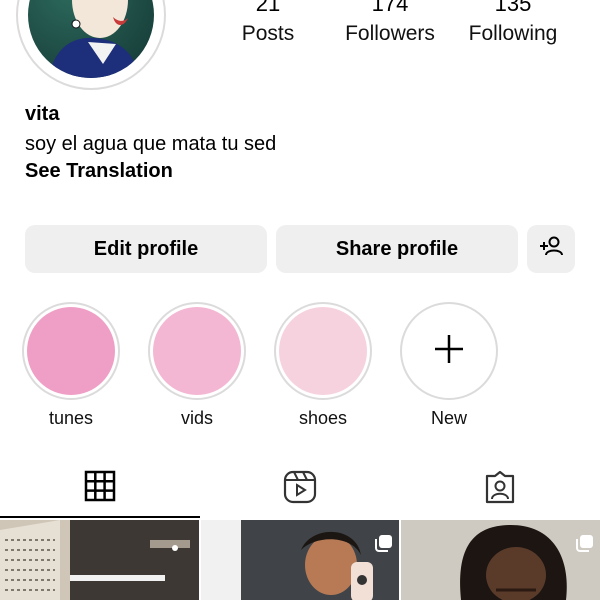 The width and height of the screenshot is (600, 600). Describe the element at coordinates (146, 249) in the screenshot. I see `edit-profile-button: Edit profile` at that location.